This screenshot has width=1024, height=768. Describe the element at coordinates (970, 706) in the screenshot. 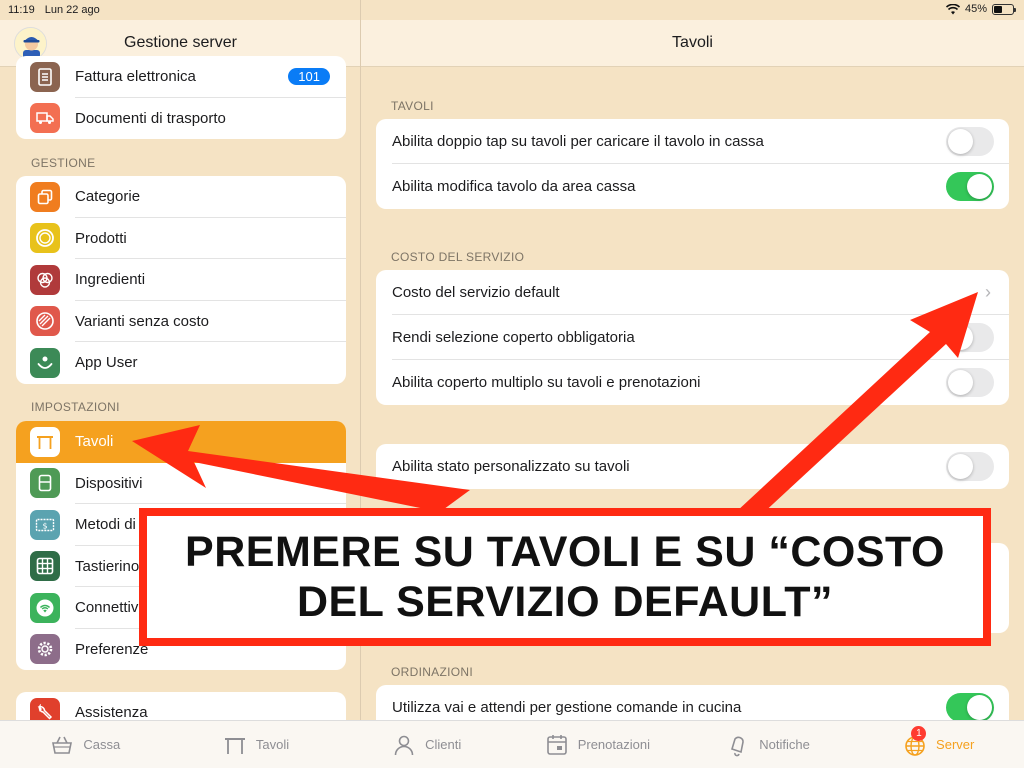

I see `toggle-vai-attendi` at that location.